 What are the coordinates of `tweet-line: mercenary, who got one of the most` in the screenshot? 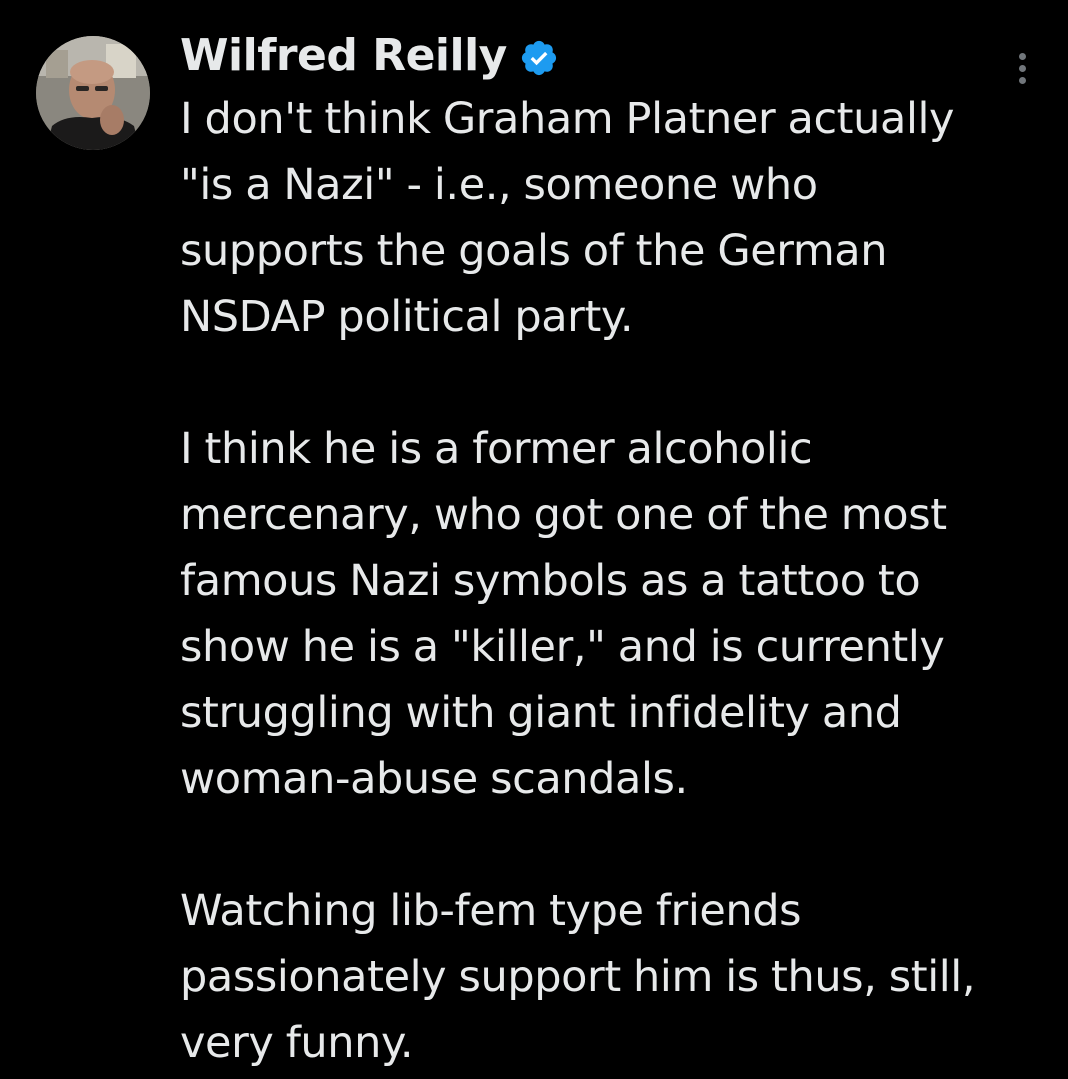 It's located at (563, 515).